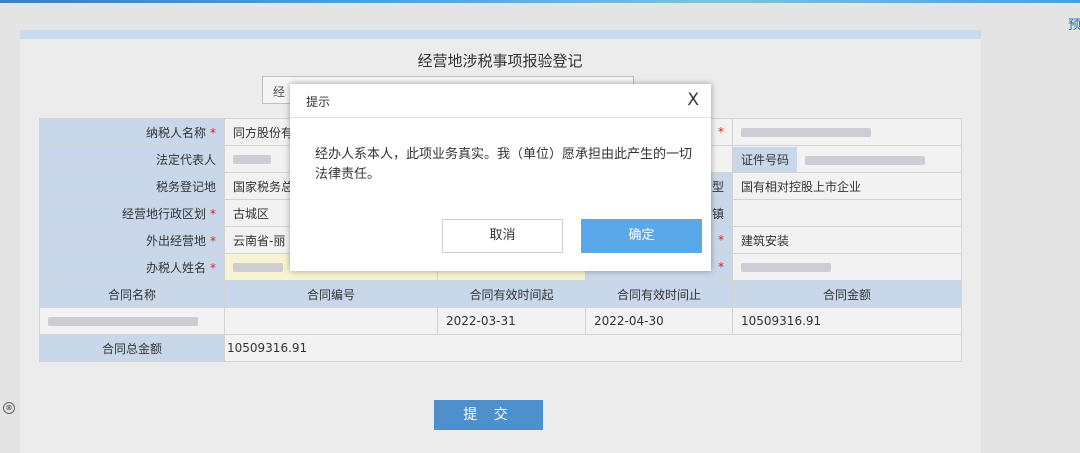 The height and width of the screenshot is (453, 1080). Describe the element at coordinates (847, 186) in the screenshot. I see `enterprise-type-value: 国有相对控股上市企业` at that location.